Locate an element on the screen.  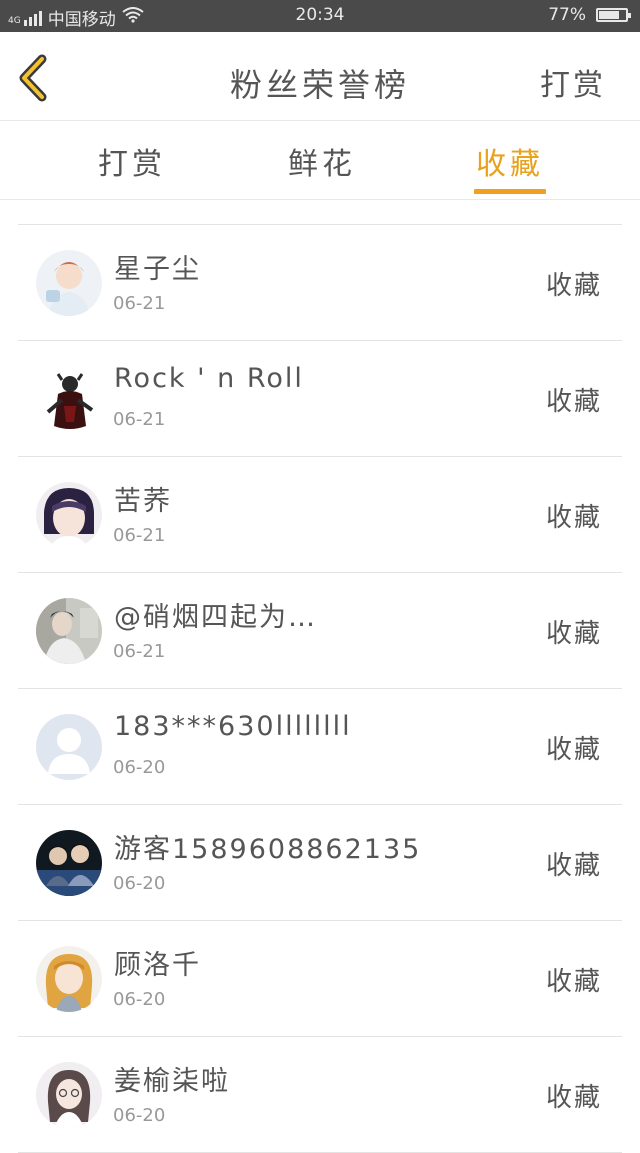
list-item: 姜榆柒啦 06-20 收藏 is located at coordinates (320, 1095).